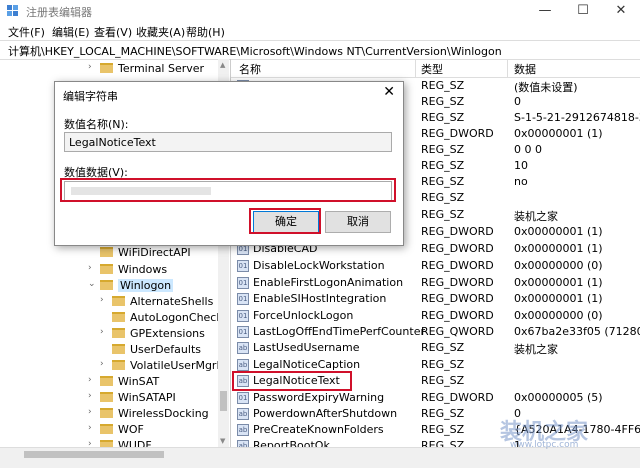 The height and width of the screenshot is (468, 640). Describe the element at coordinates (432, 69) in the screenshot. I see `column-type: 类型` at that location.